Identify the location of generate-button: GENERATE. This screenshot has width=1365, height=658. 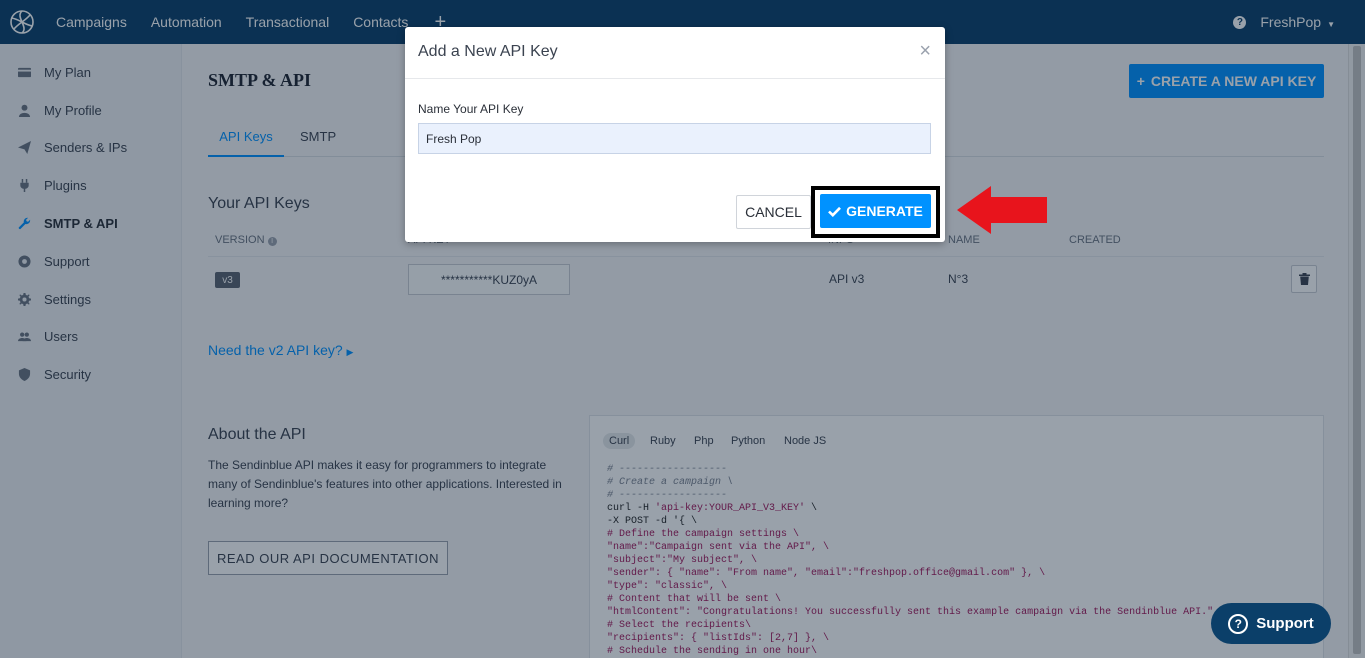
(875, 211).